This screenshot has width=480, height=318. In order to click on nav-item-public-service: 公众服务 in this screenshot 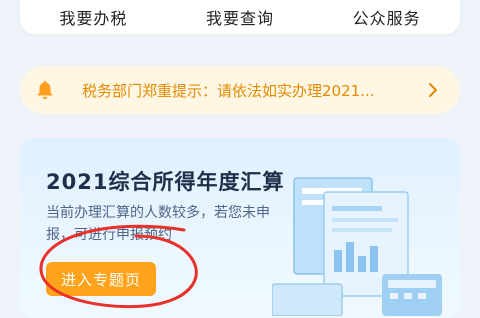, I will do `click(387, 14)`.